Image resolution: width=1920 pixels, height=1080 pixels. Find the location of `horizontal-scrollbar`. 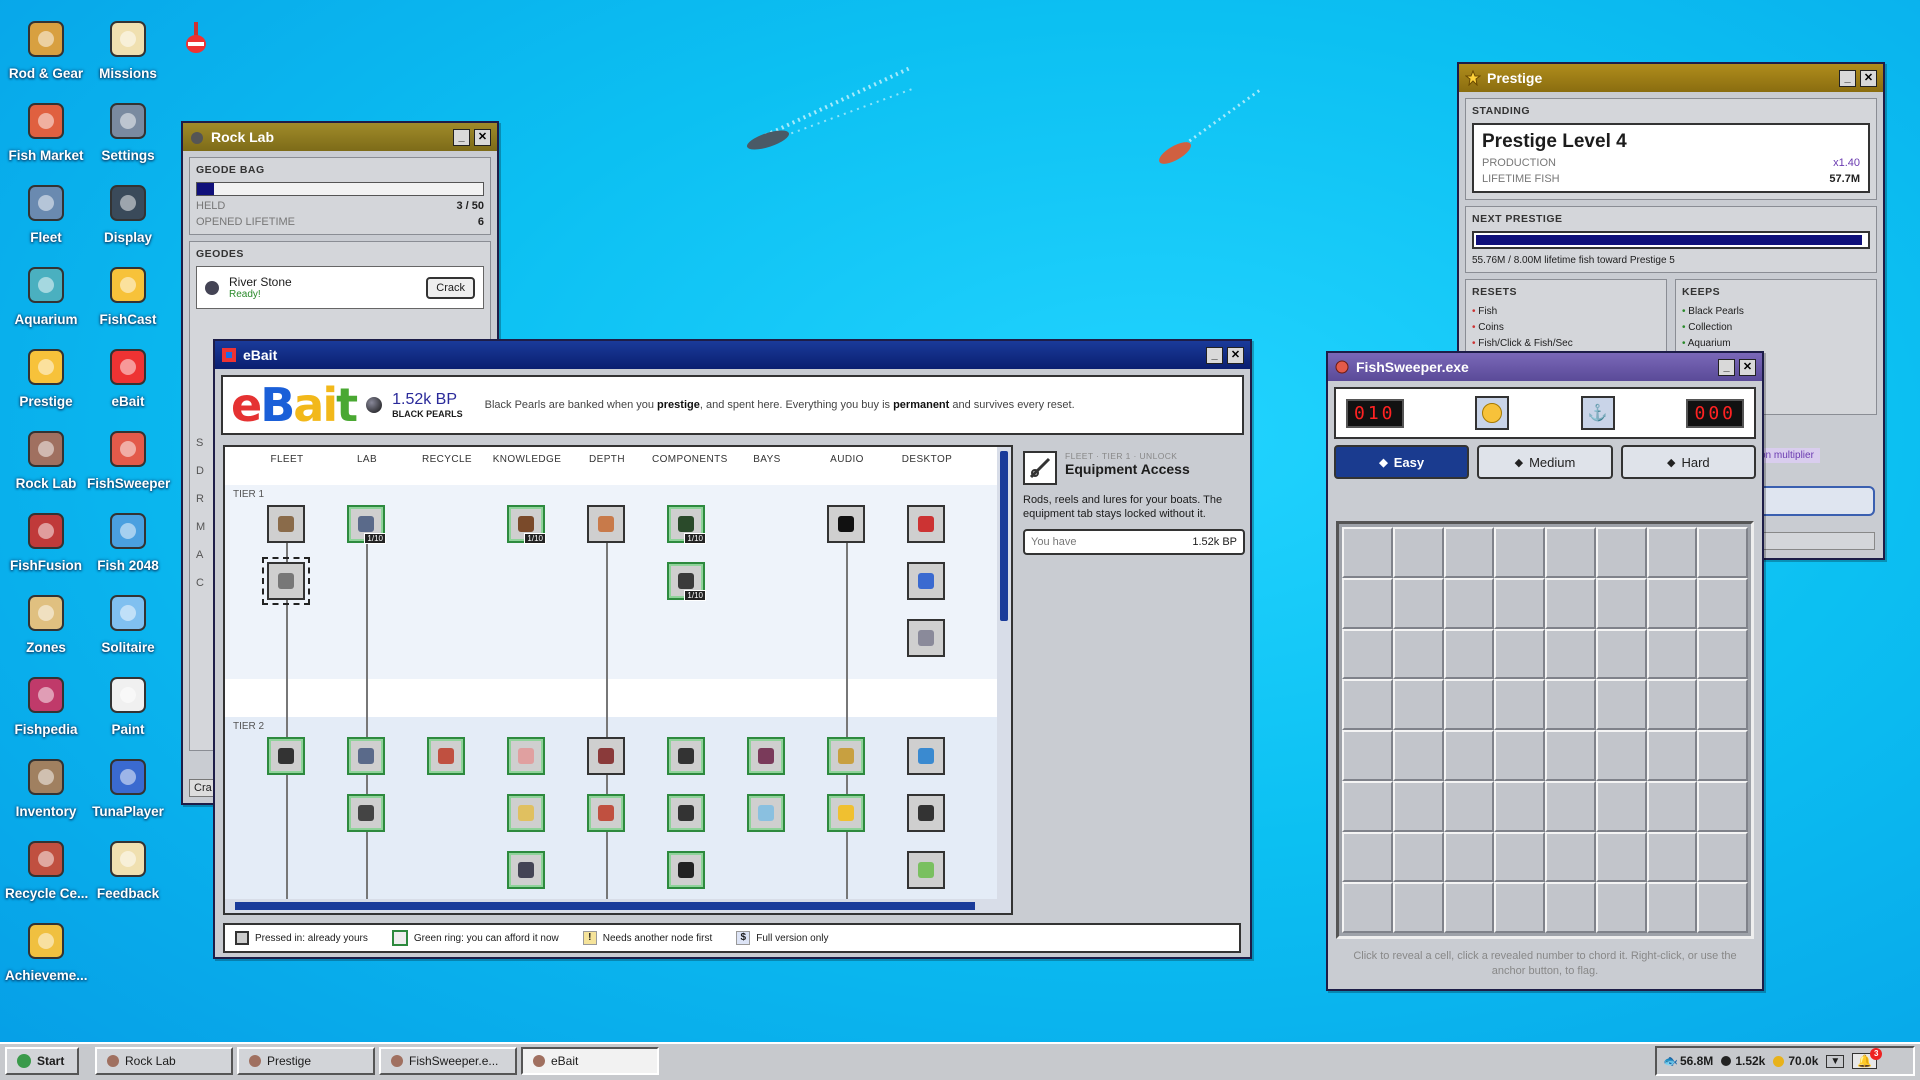

horizontal-scrollbar is located at coordinates (618, 906).